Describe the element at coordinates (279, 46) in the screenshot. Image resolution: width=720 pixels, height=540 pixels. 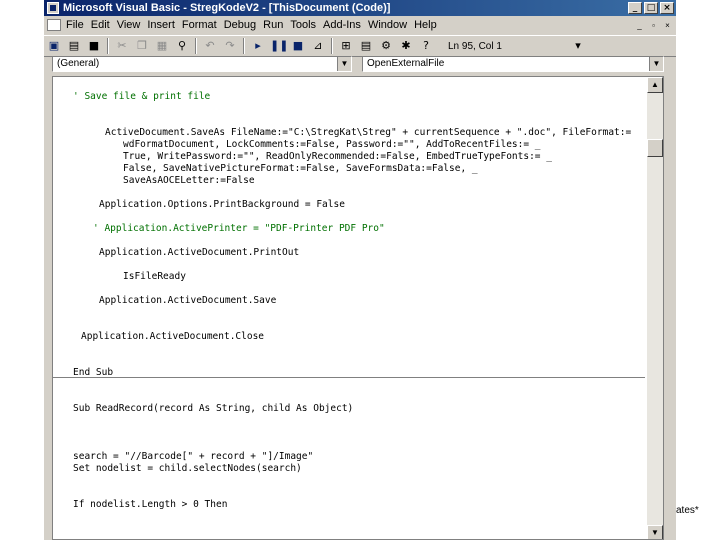
I see `break-icon: ❚❚` at that location.